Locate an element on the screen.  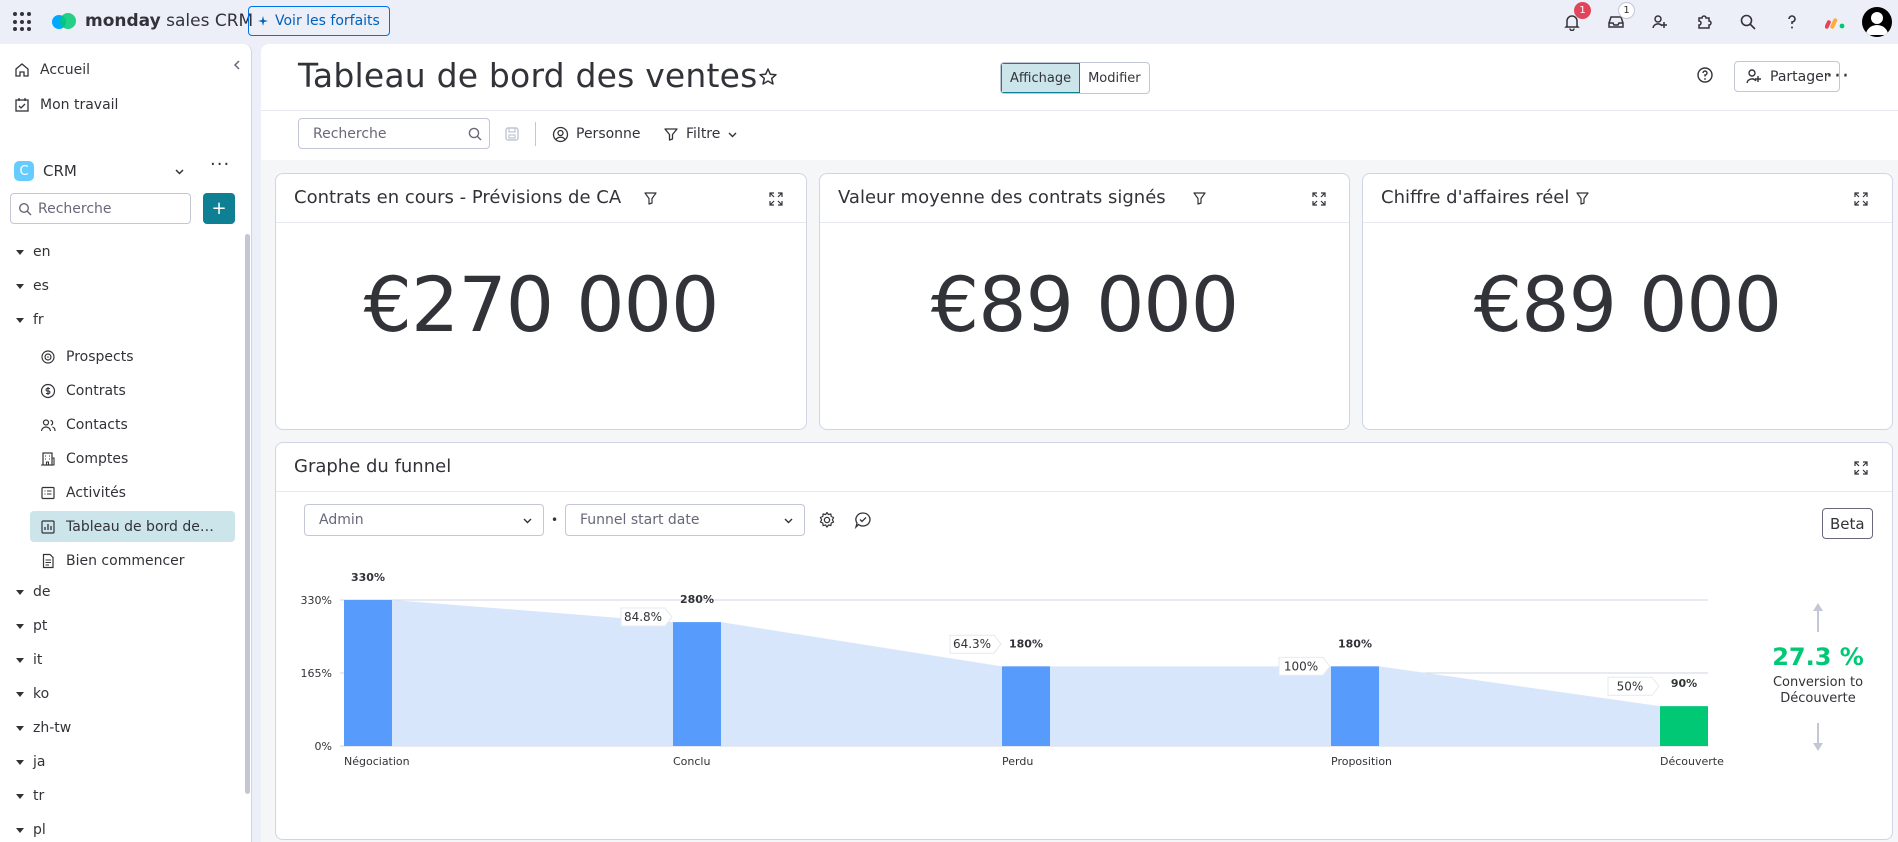
question-icon is located at coordinates (1792, 22).